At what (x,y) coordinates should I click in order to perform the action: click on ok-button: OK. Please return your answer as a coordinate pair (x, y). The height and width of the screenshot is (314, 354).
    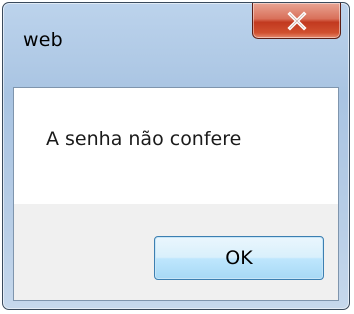
    Looking at the image, I should click on (239, 258).